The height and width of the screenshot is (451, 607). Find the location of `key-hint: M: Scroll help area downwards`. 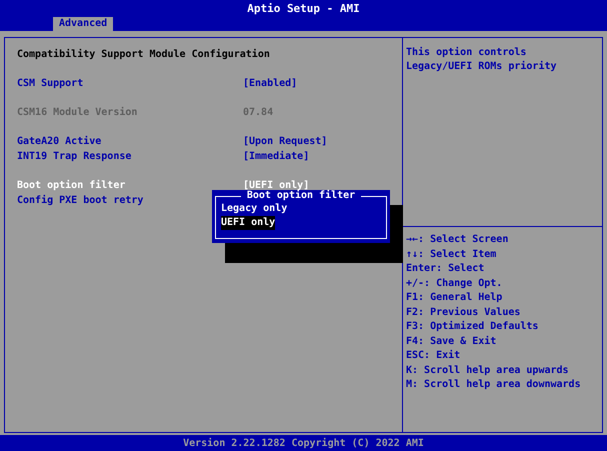

key-hint: M: Scroll help area downwards is located at coordinates (494, 385).